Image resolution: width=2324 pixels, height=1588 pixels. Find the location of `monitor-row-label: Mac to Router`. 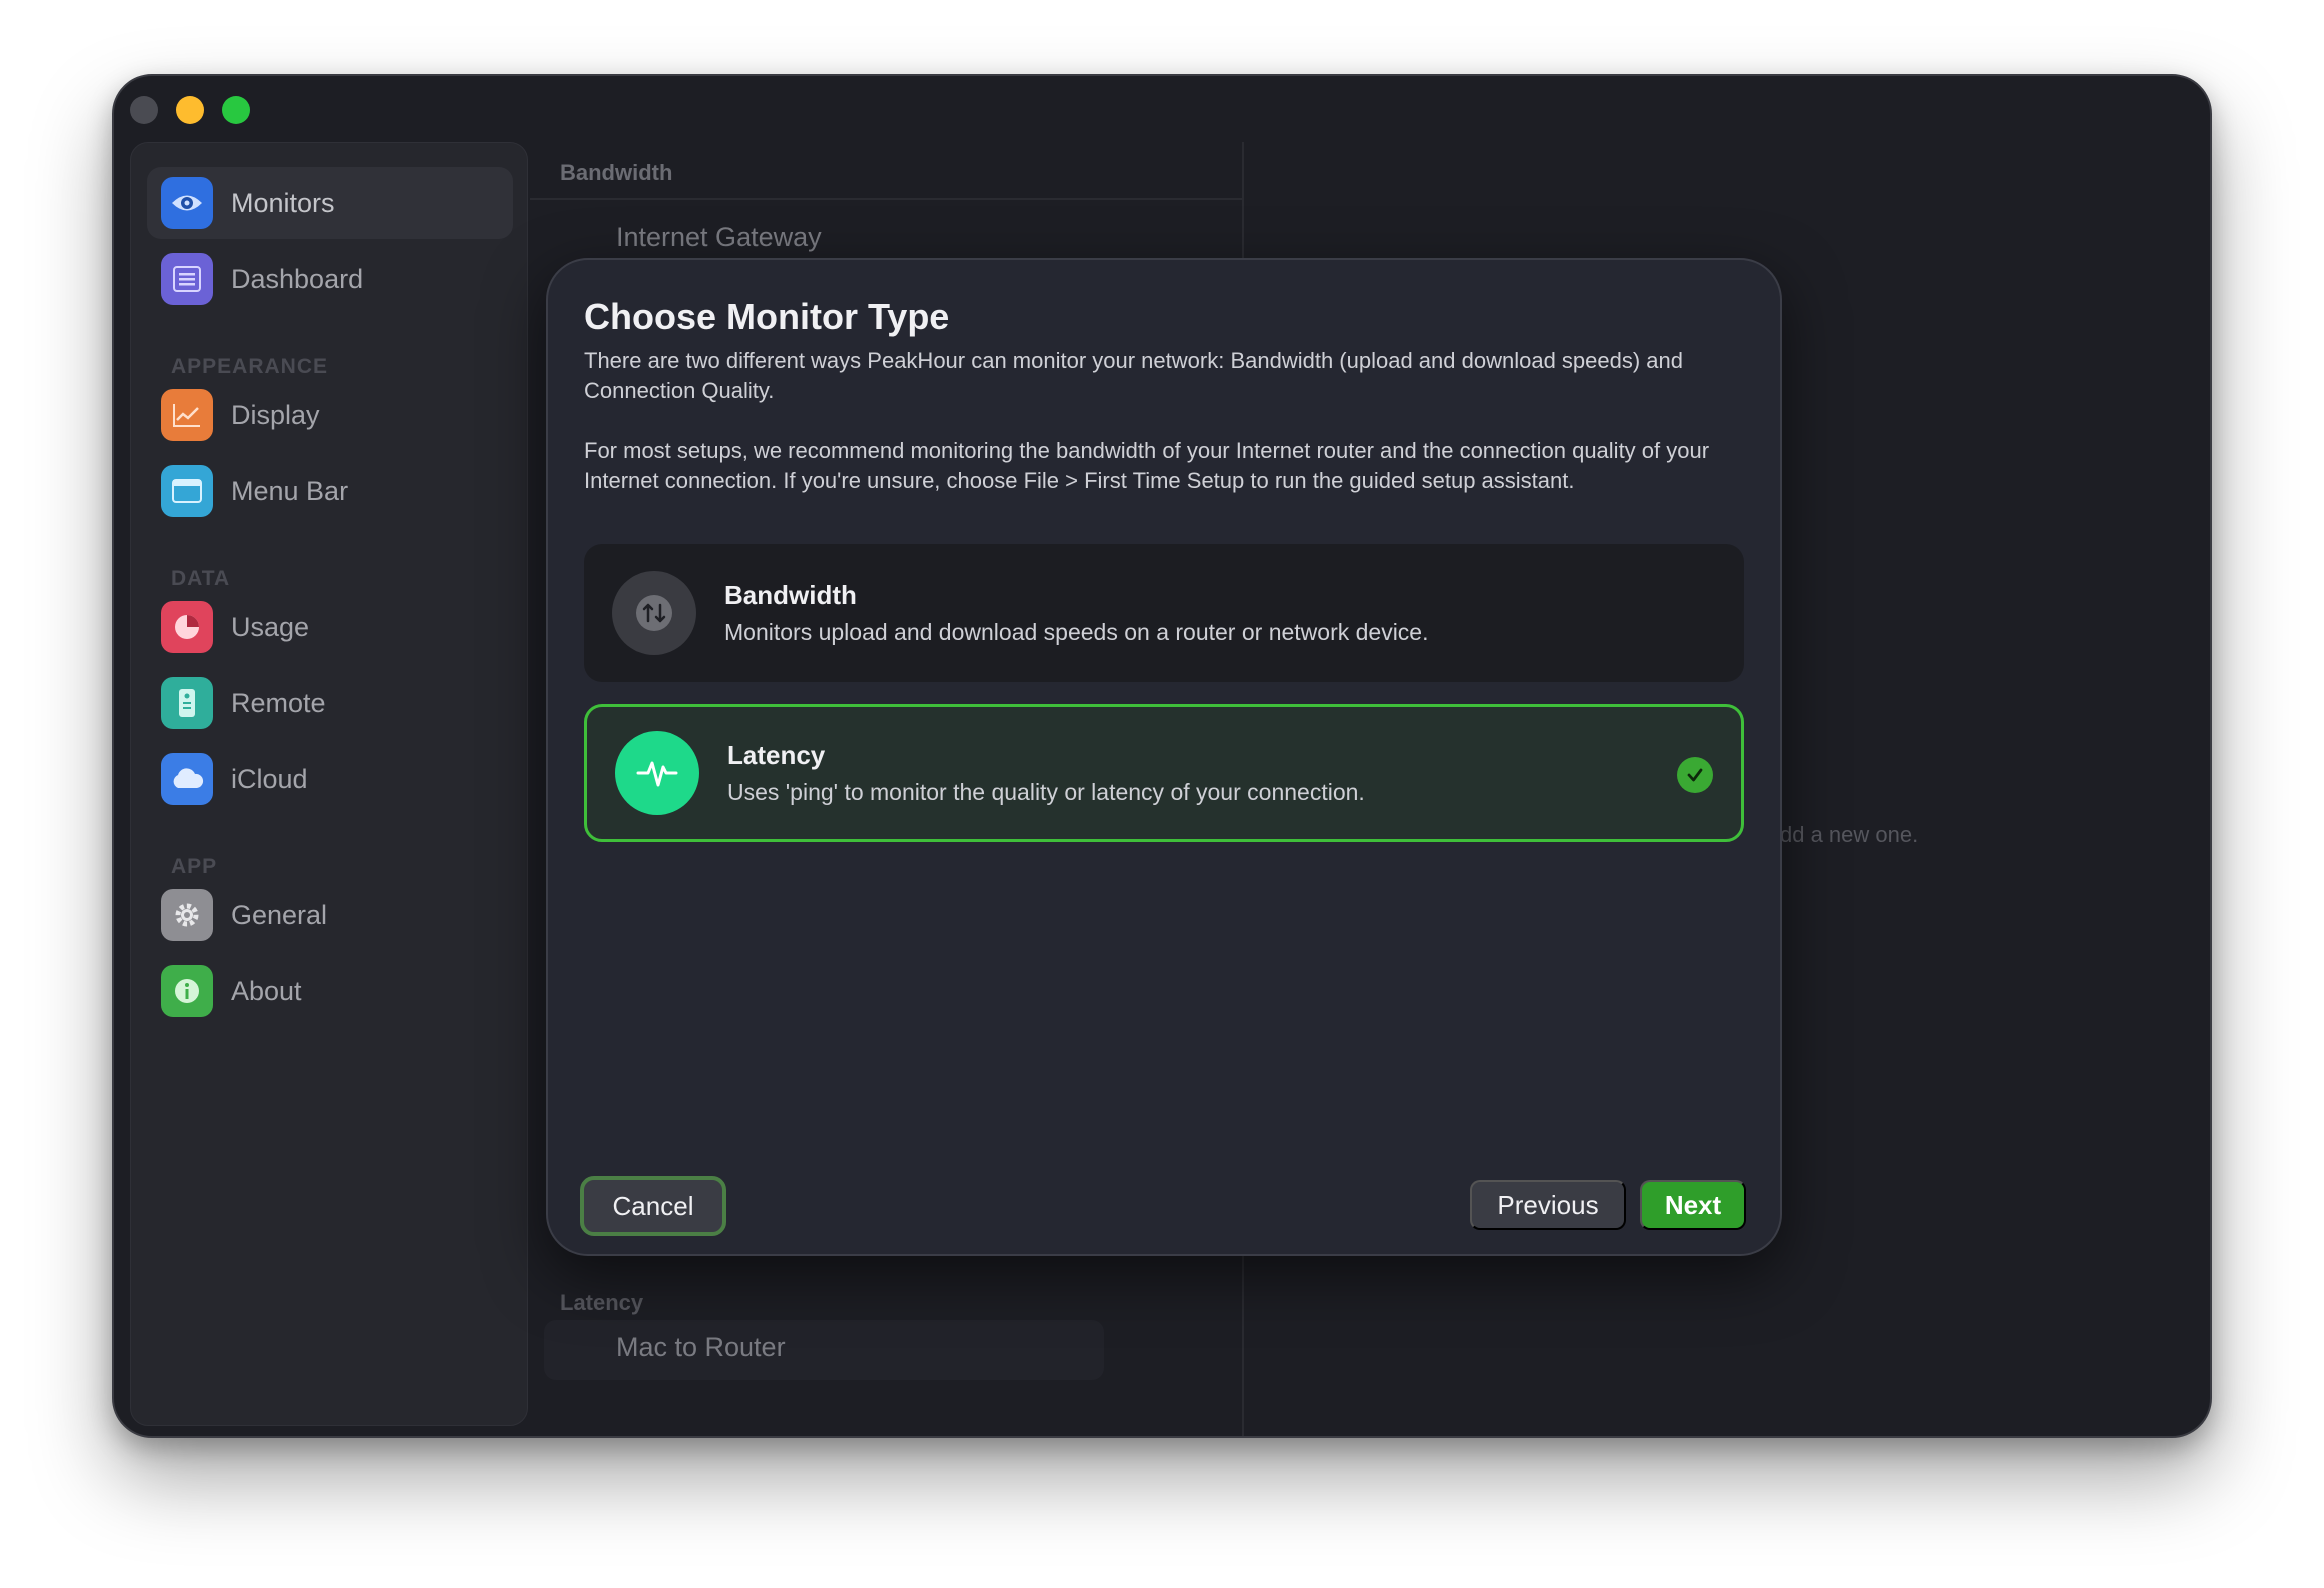

monitor-row-label: Mac to Router is located at coordinates (701, 1347).